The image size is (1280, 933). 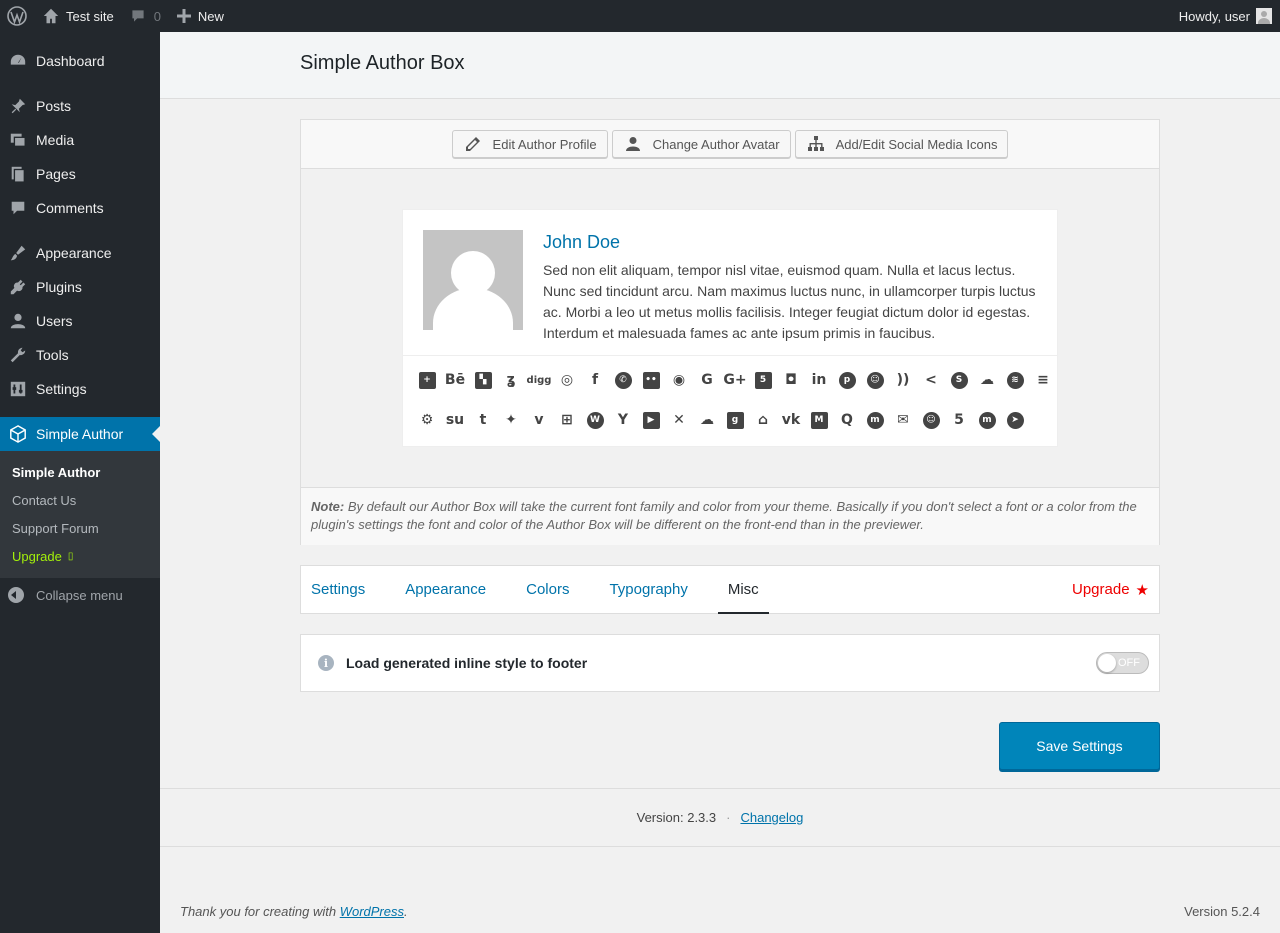 What do you see at coordinates (771, 817) in the screenshot?
I see `changelog-link: Changelog` at bounding box center [771, 817].